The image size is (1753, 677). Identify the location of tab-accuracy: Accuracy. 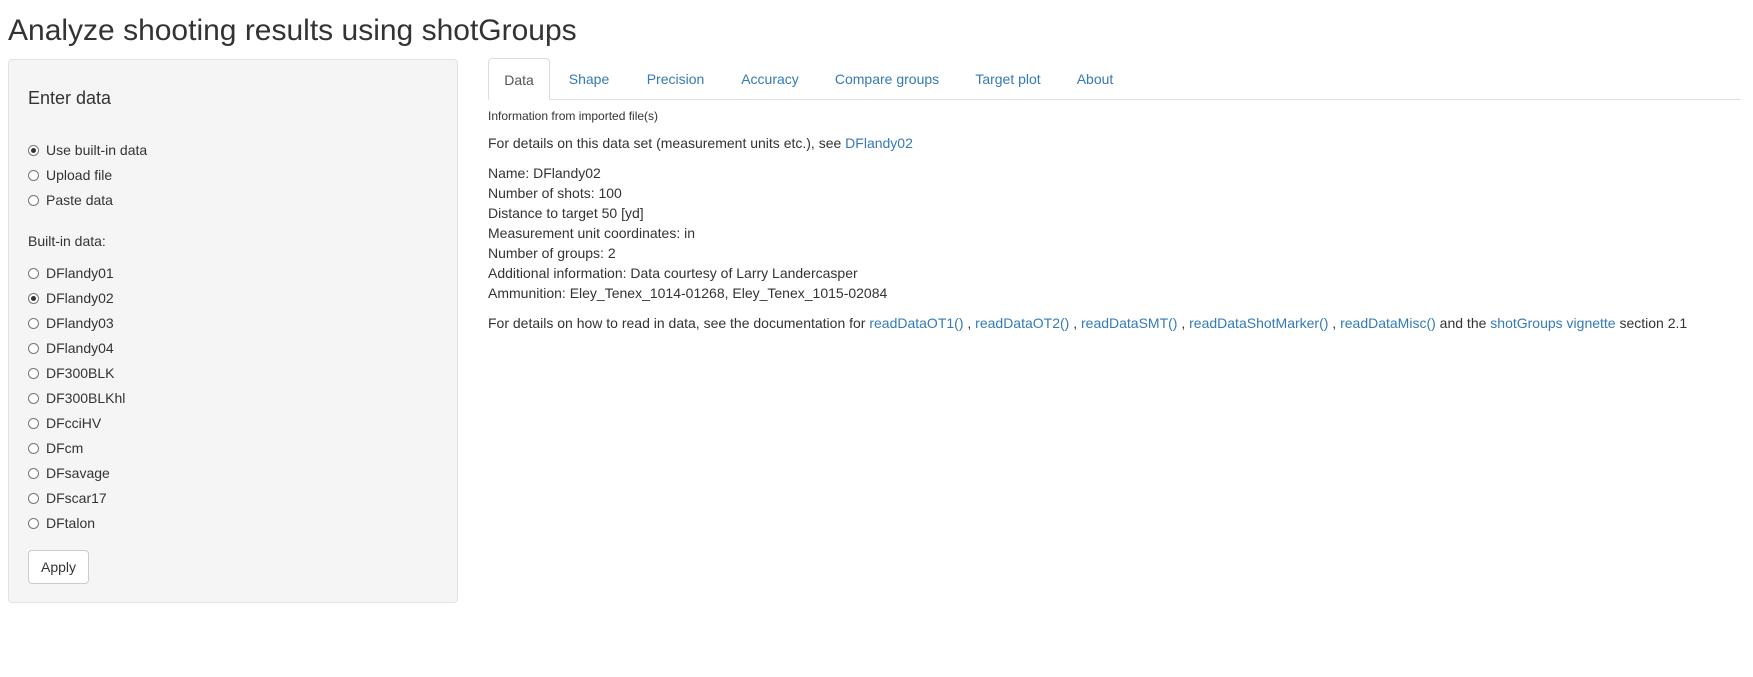
(770, 79).